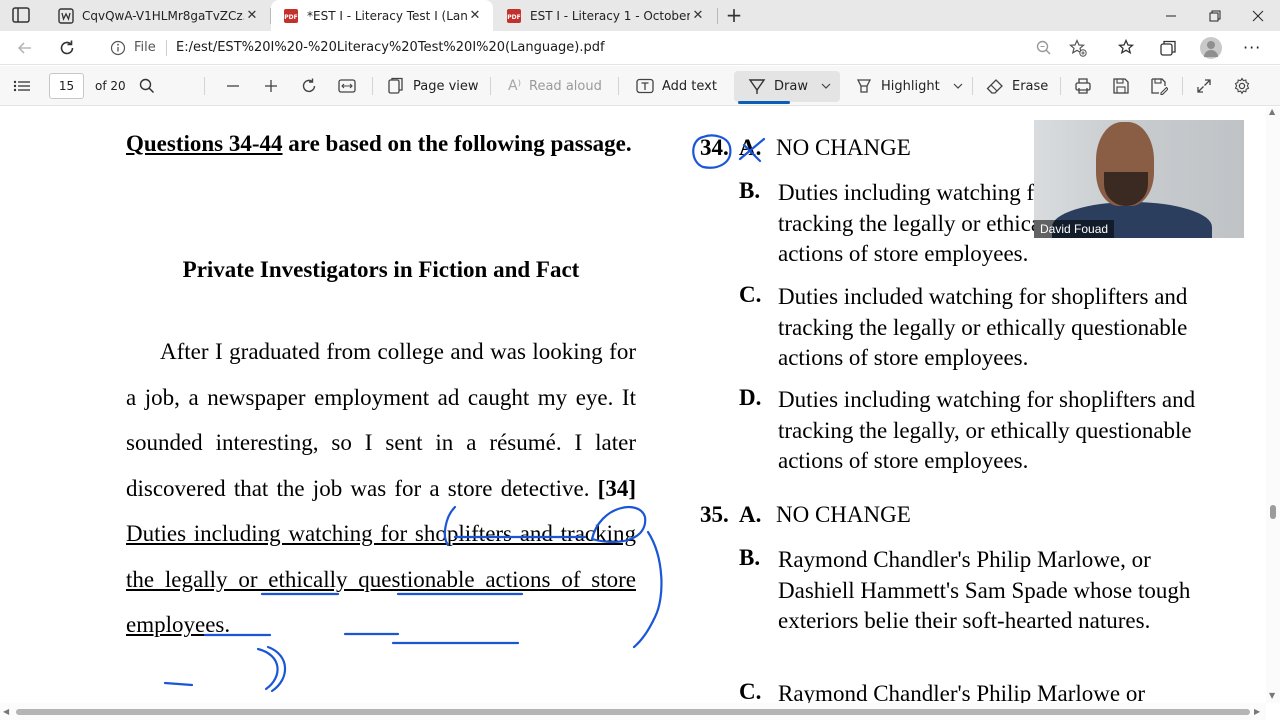 The height and width of the screenshot is (720, 1280). Describe the element at coordinates (1044, 48) in the screenshot. I see `zoom-icon` at that location.